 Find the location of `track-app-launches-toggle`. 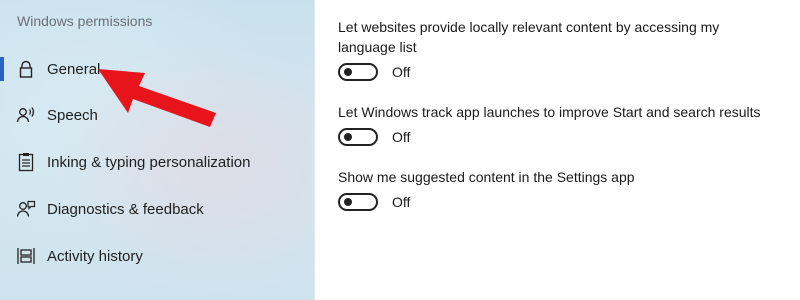

track-app-launches-toggle is located at coordinates (358, 137).